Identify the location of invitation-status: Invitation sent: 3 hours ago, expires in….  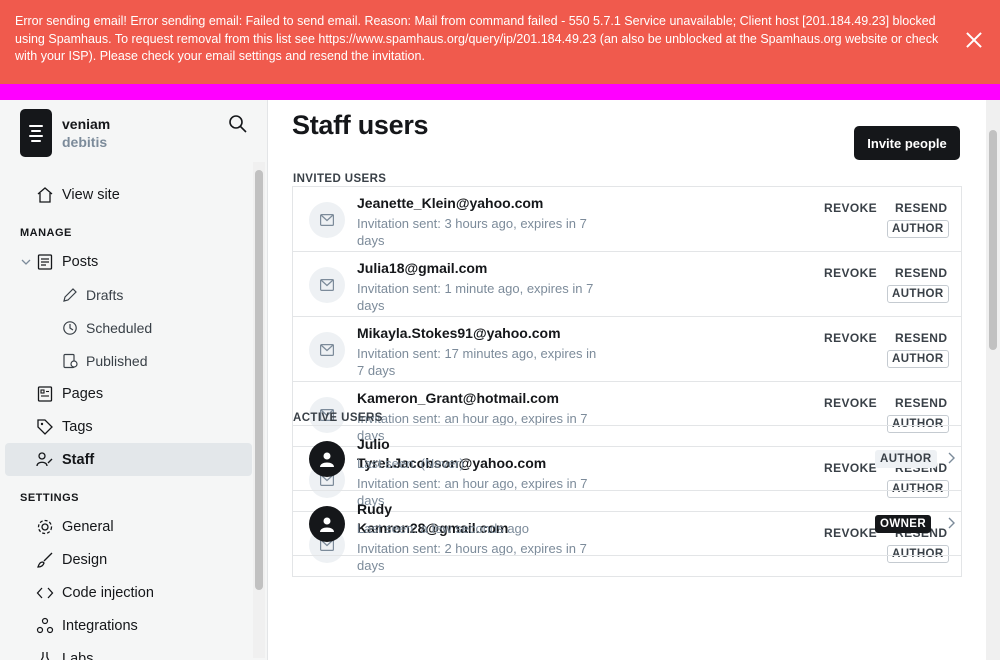
(472, 232).